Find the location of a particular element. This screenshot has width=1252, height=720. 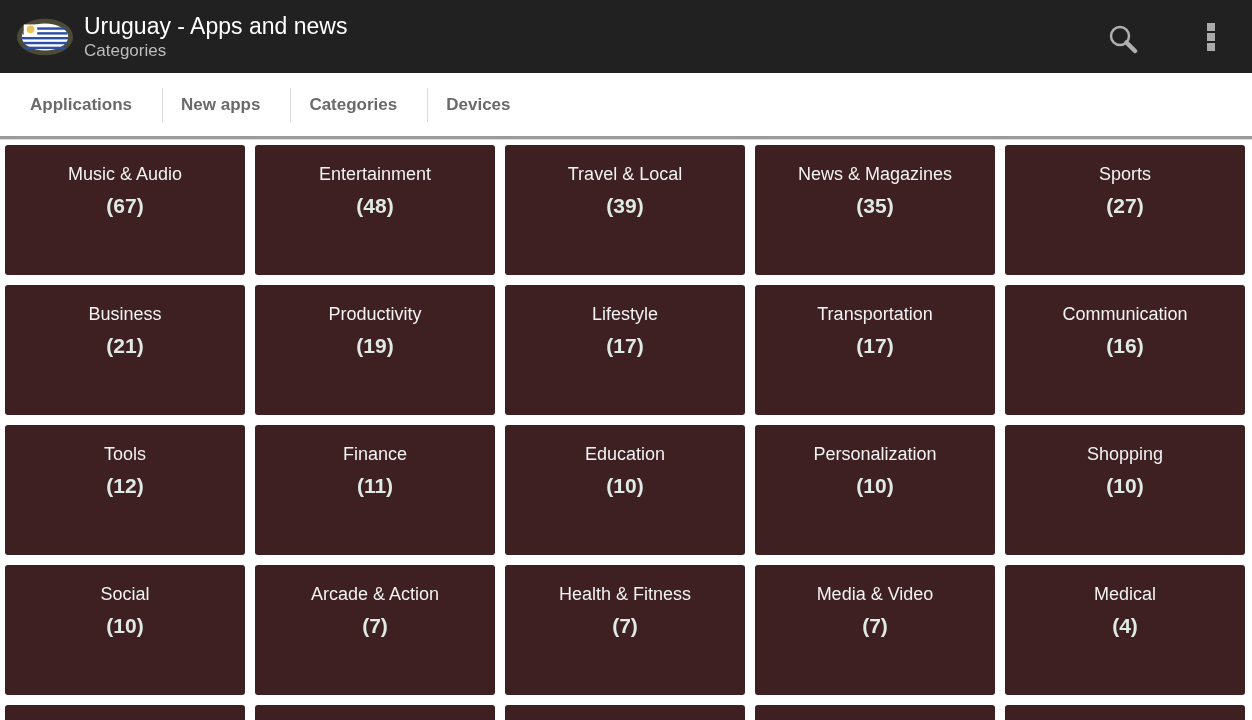

category-name: Entertainment is located at coordinates (375, 174).